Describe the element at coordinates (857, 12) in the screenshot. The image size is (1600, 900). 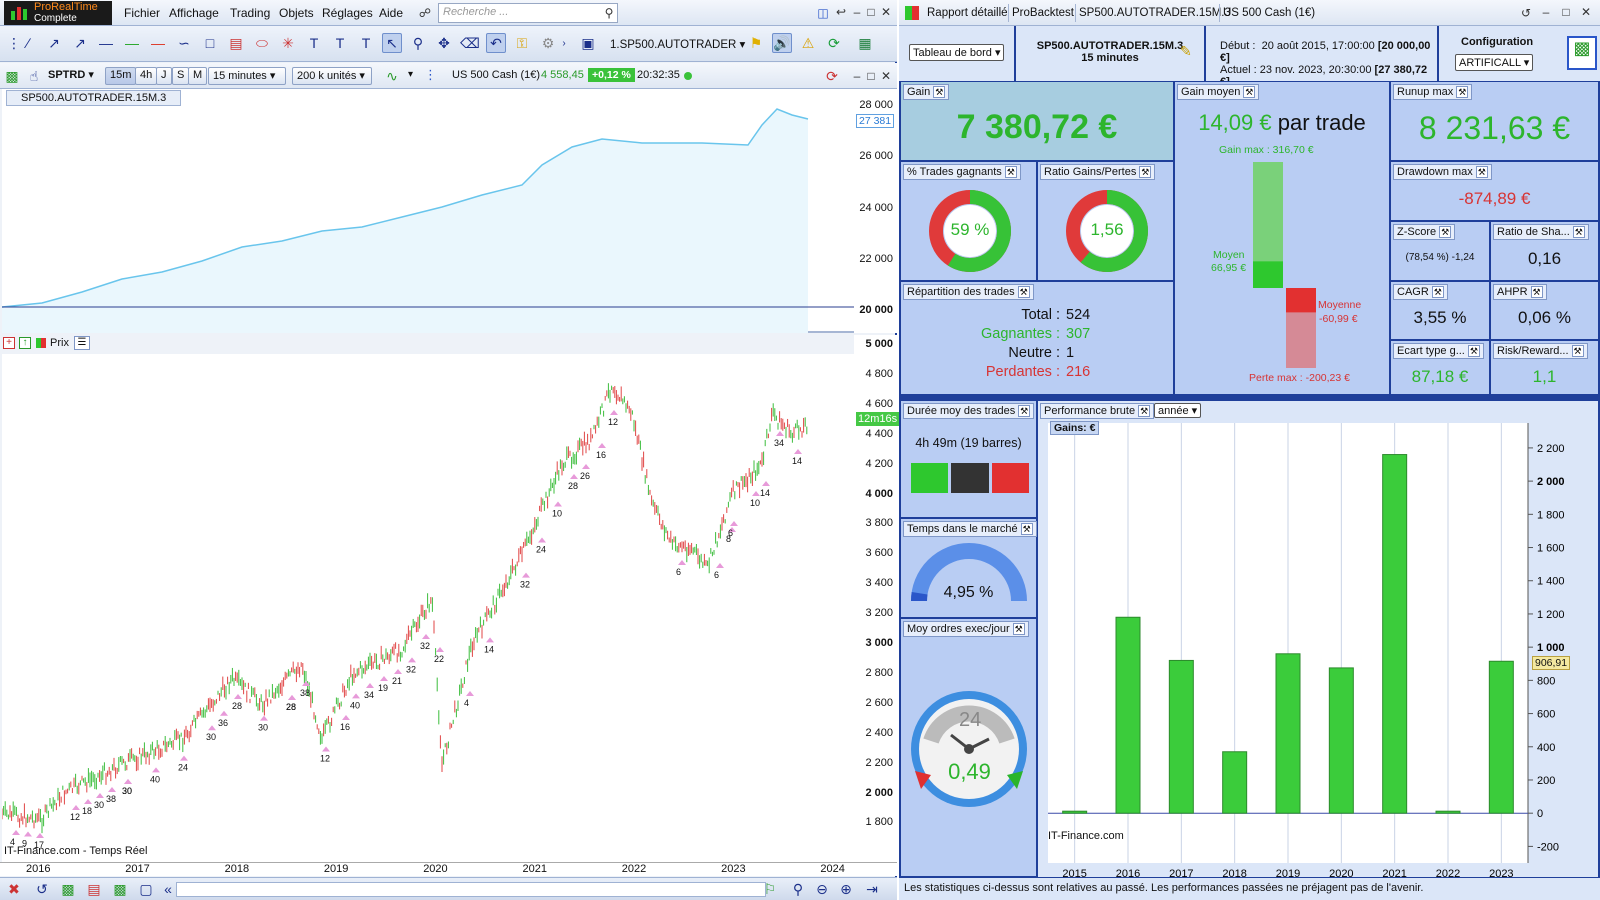
I see `minimize-icon: –` at that location.